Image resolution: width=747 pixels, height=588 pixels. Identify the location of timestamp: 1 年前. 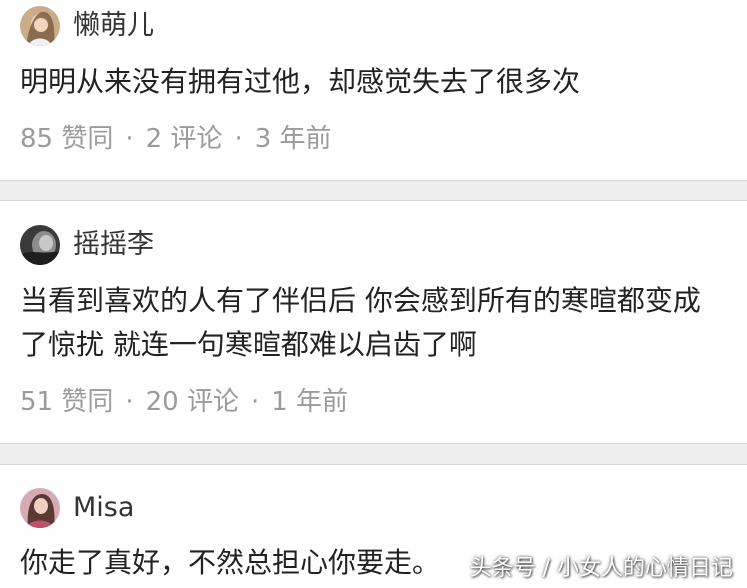
(310, 402).